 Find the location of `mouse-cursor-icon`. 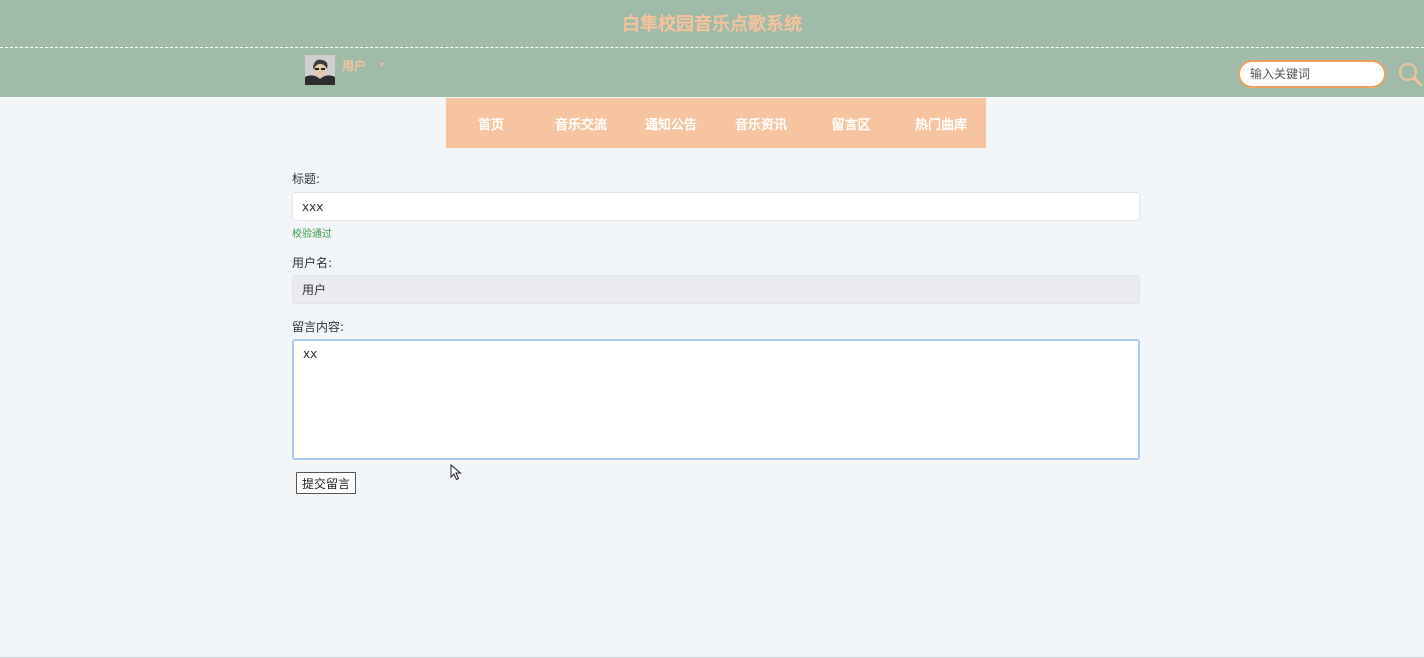

mouse-cursor-icon is located at coordinates (456, 472).